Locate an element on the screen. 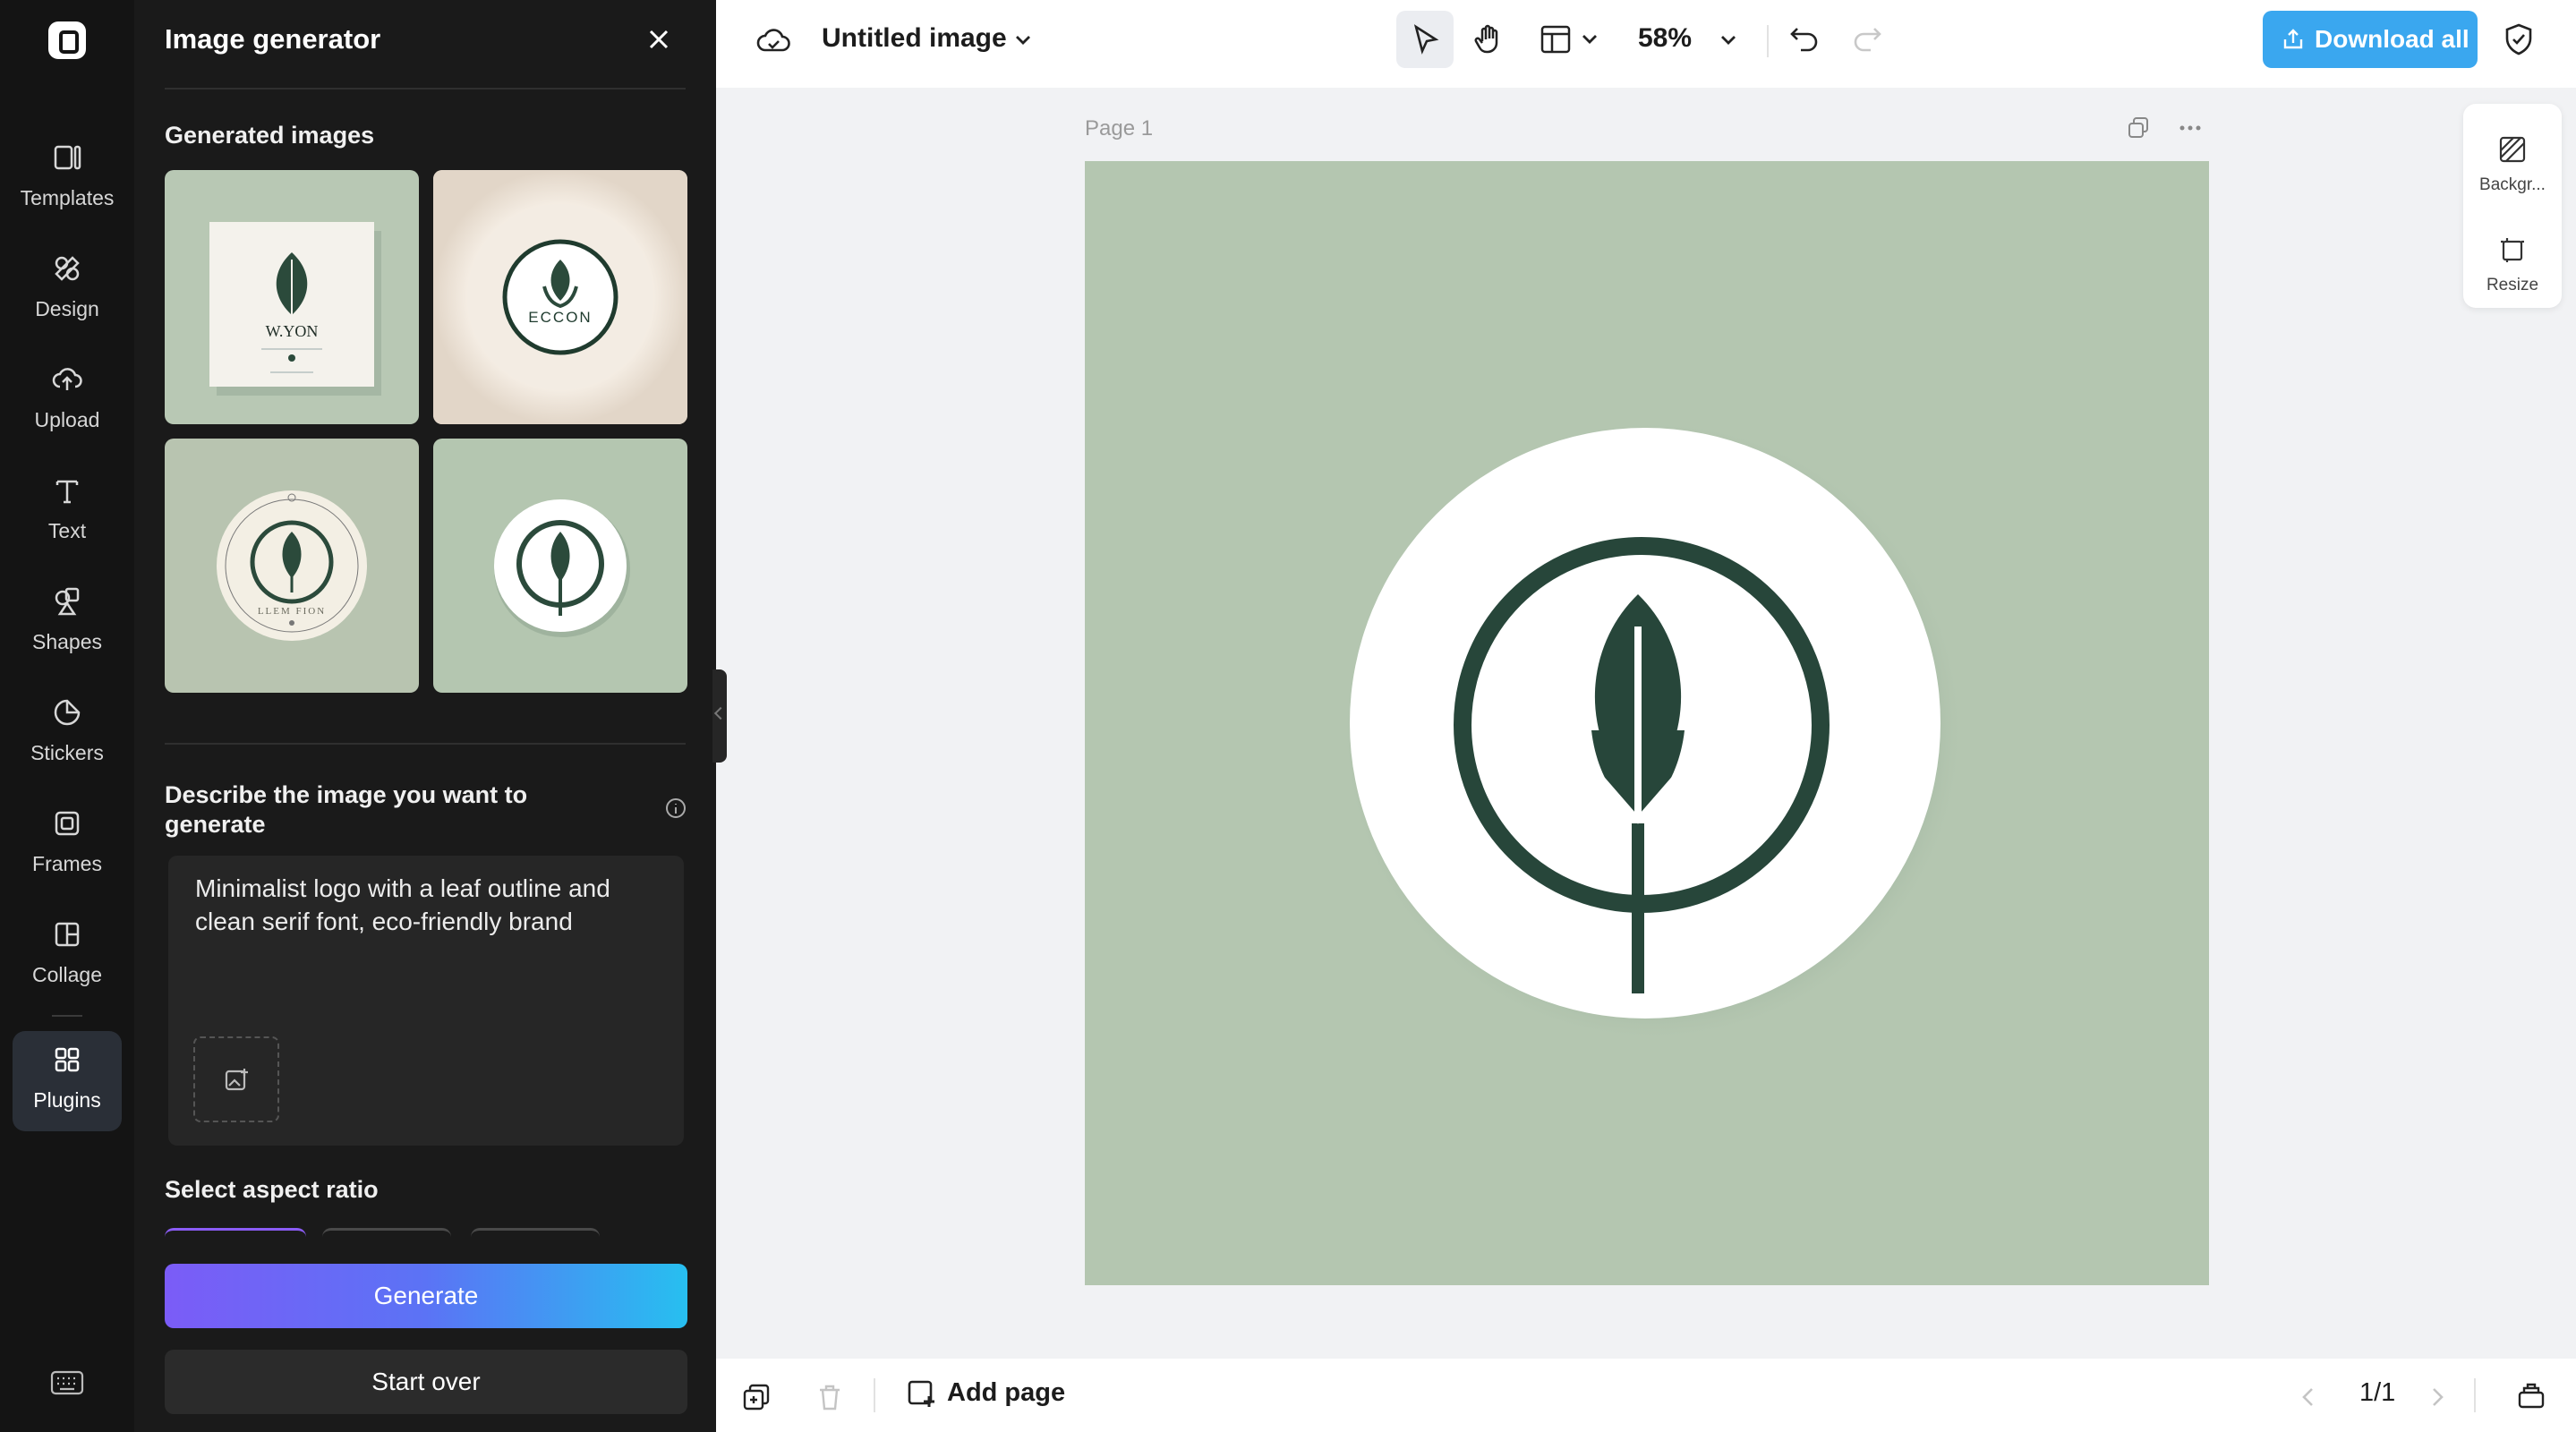 Image resolution: width=2576 pixels, height=1432 pixels. rail-label: Frames is located at coordinates (67, 863).